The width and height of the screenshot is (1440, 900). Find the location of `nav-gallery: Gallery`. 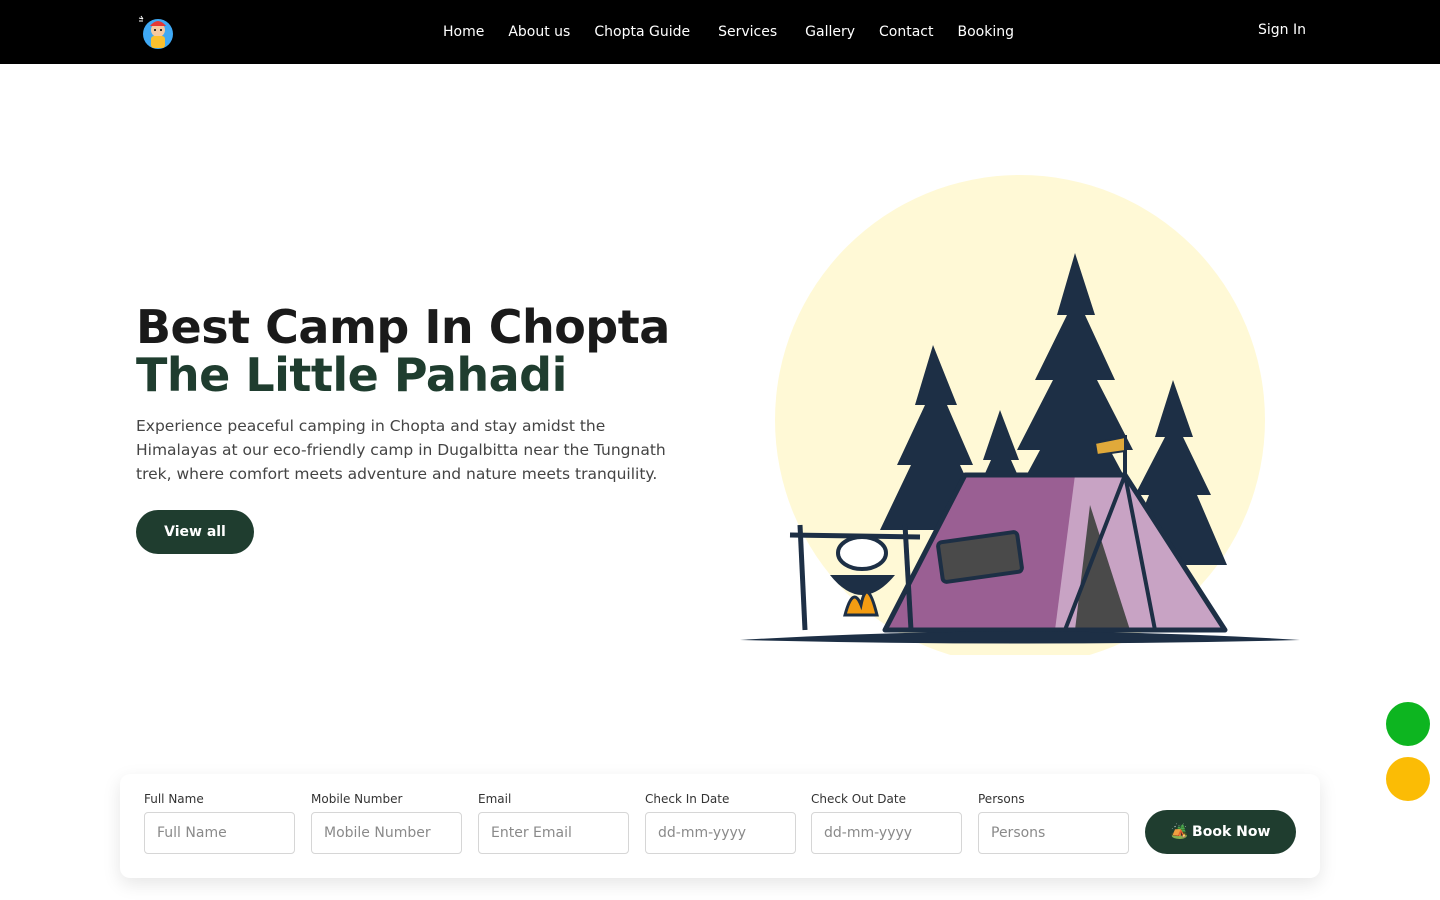

nav-gallery: Gallery is located at coordinates (830, 32).